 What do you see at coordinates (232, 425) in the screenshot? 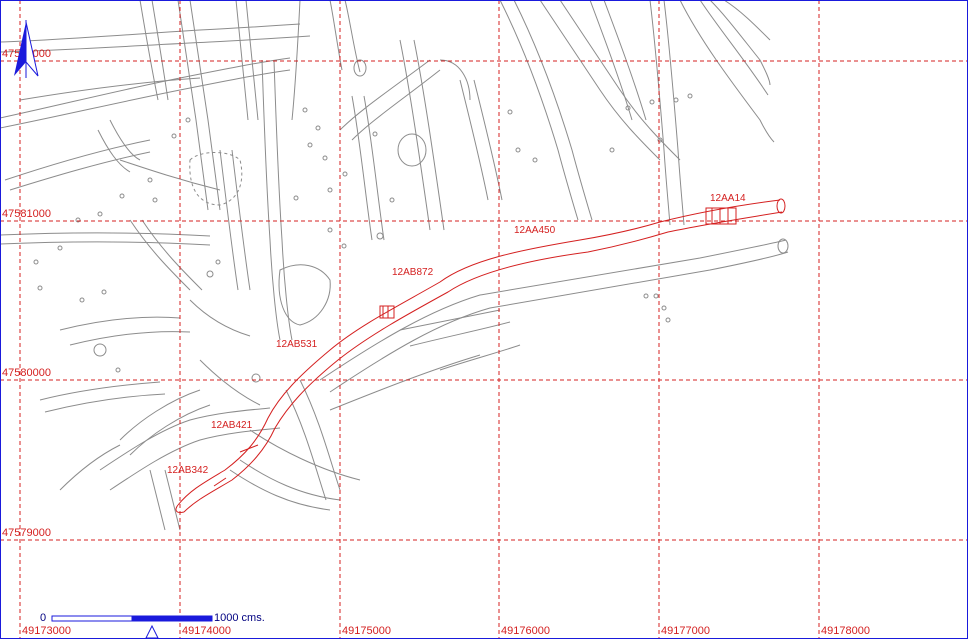
I see `station-label-12ab421: 12AB421` at bounding box center [232, 425].